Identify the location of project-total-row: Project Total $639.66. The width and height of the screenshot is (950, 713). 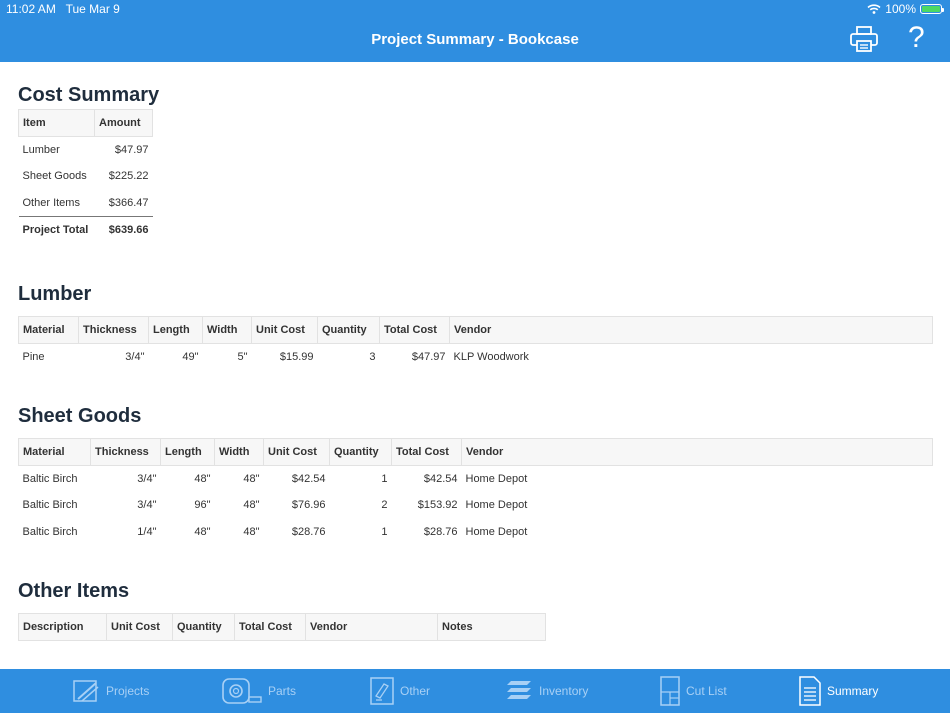
(85, 229).